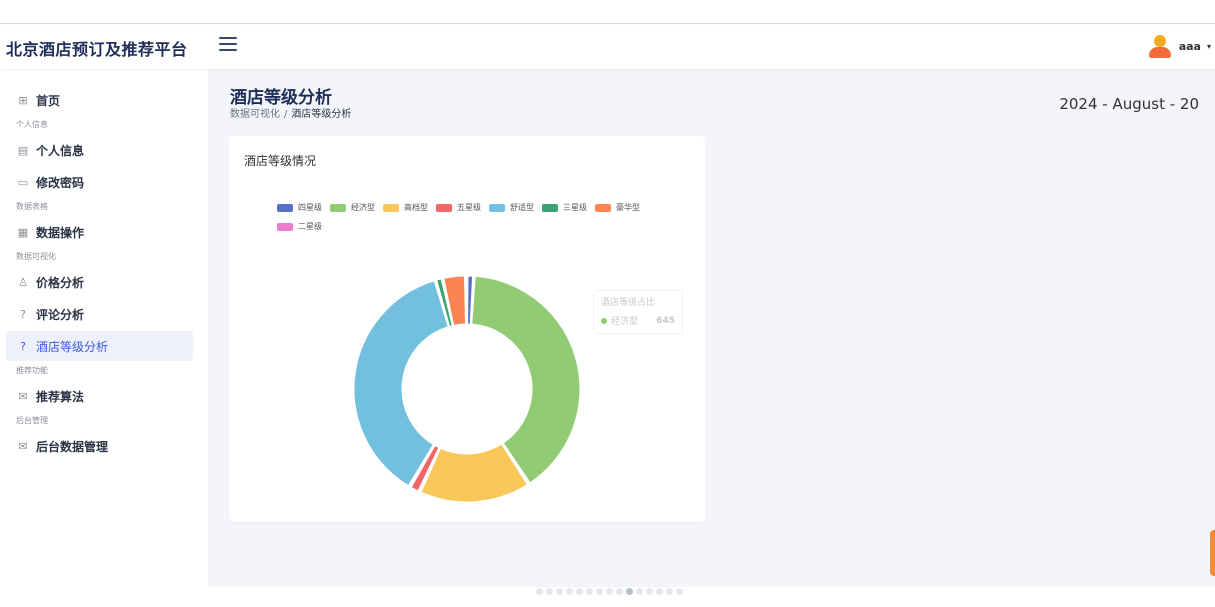 The height and width of the screenshot is (607, 1215). I want to click on legend-item: 三星级, so click(564, 207).